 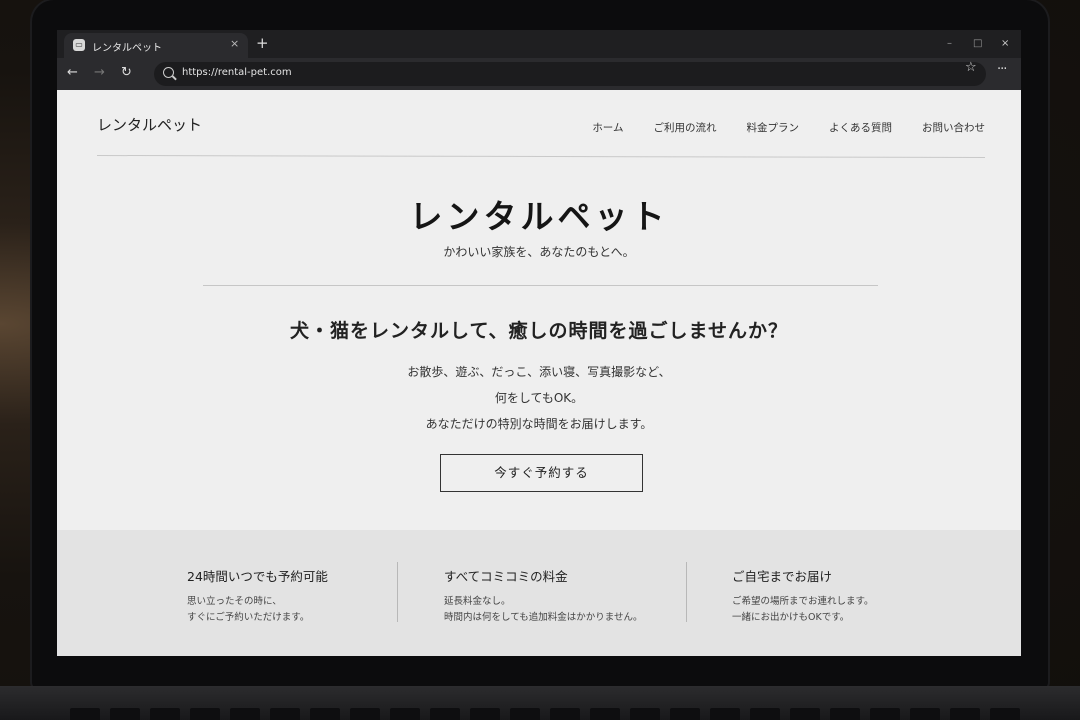 I want to click on hero-divider, so click(x=540, y=285).